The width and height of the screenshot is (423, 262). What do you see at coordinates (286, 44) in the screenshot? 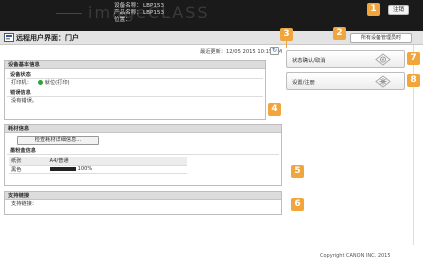
I see `callout-3-leader` at bounding box center [286, 44].